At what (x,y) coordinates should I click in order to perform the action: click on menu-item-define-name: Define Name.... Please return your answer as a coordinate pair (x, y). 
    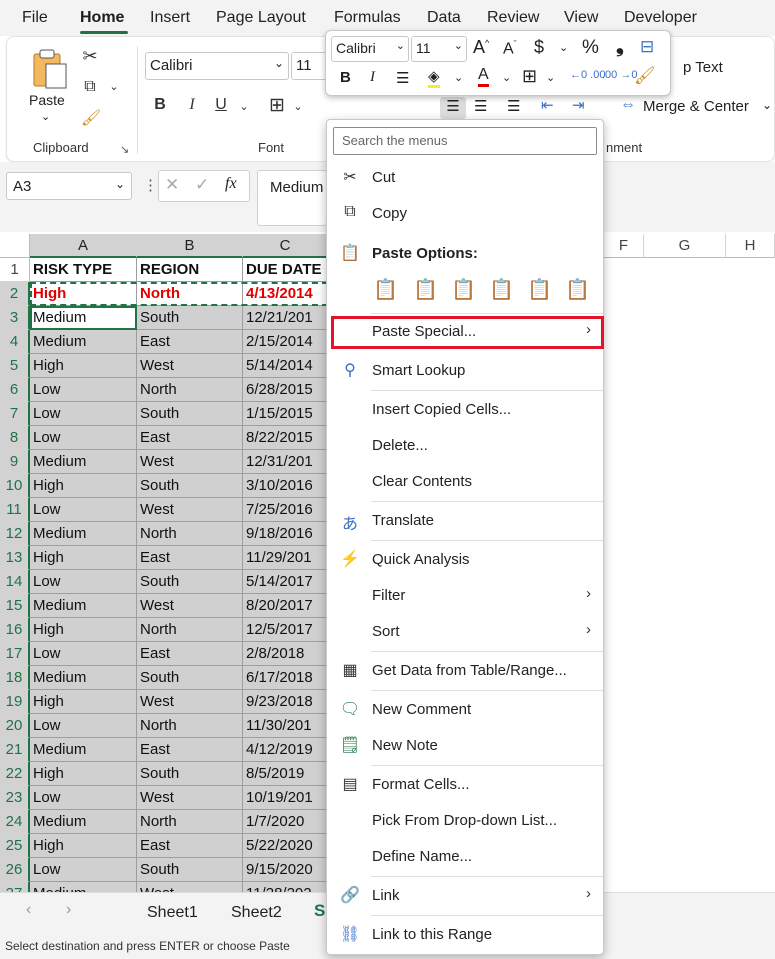
    Looking at the image, I should click on (465, 857).